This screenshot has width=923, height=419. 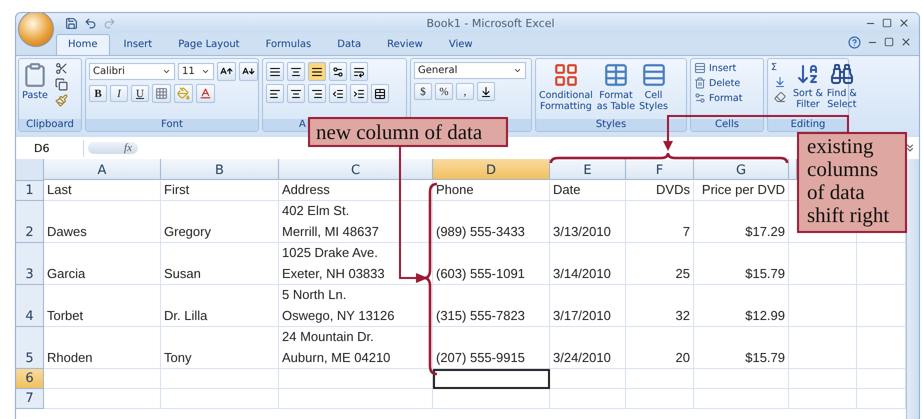 I want to click on ribbon-tab: Page Layout, so click(x=209, y=44).